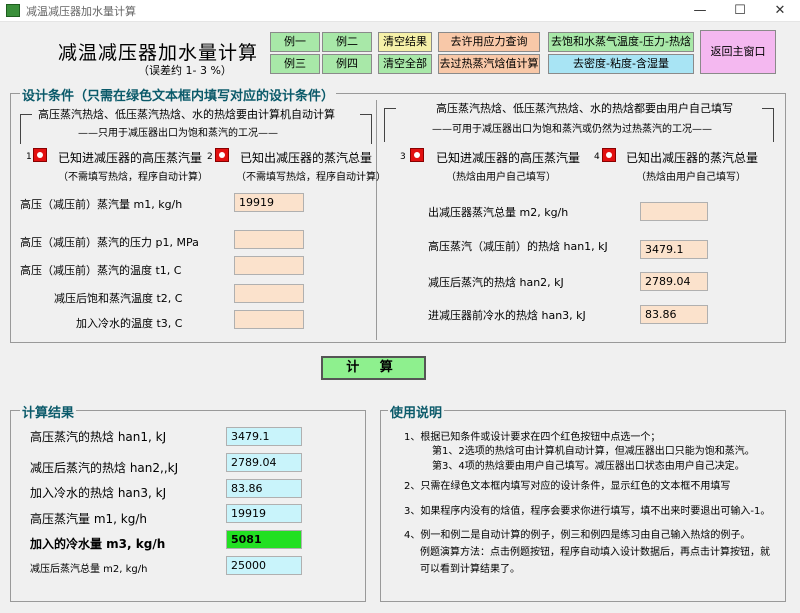  Describe the element at coordinates (700, 11) in the screenshot. I see `minimize-button: —` at that location.